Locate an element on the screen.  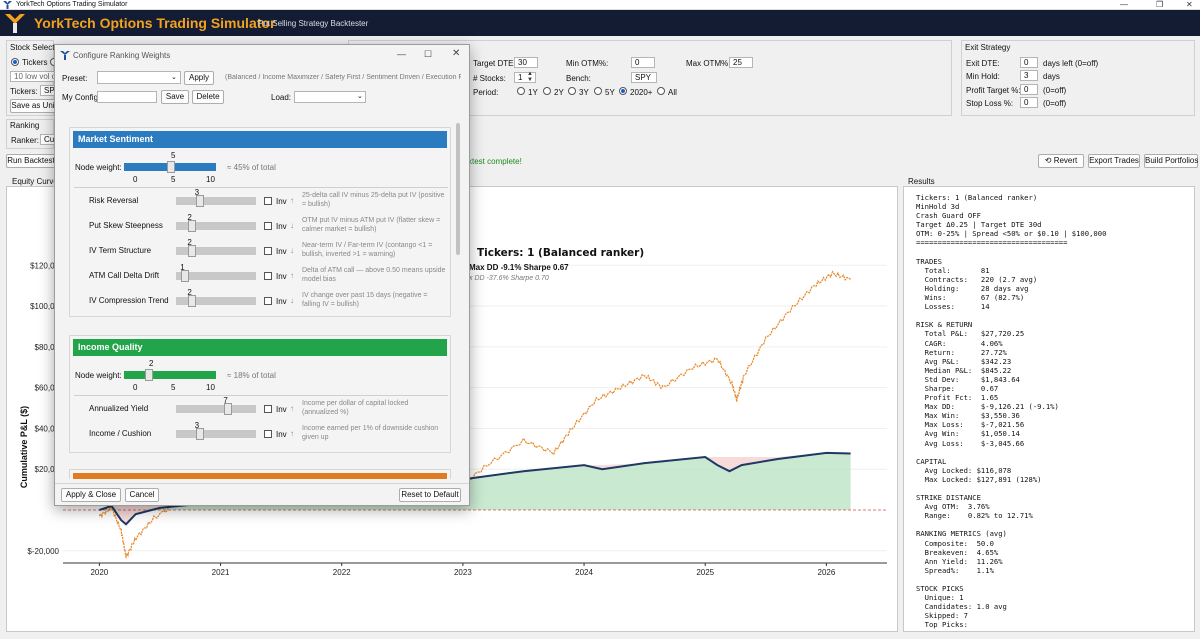
load-combo-chevron-icon: ⌄ is located at coordinates (360, 96).